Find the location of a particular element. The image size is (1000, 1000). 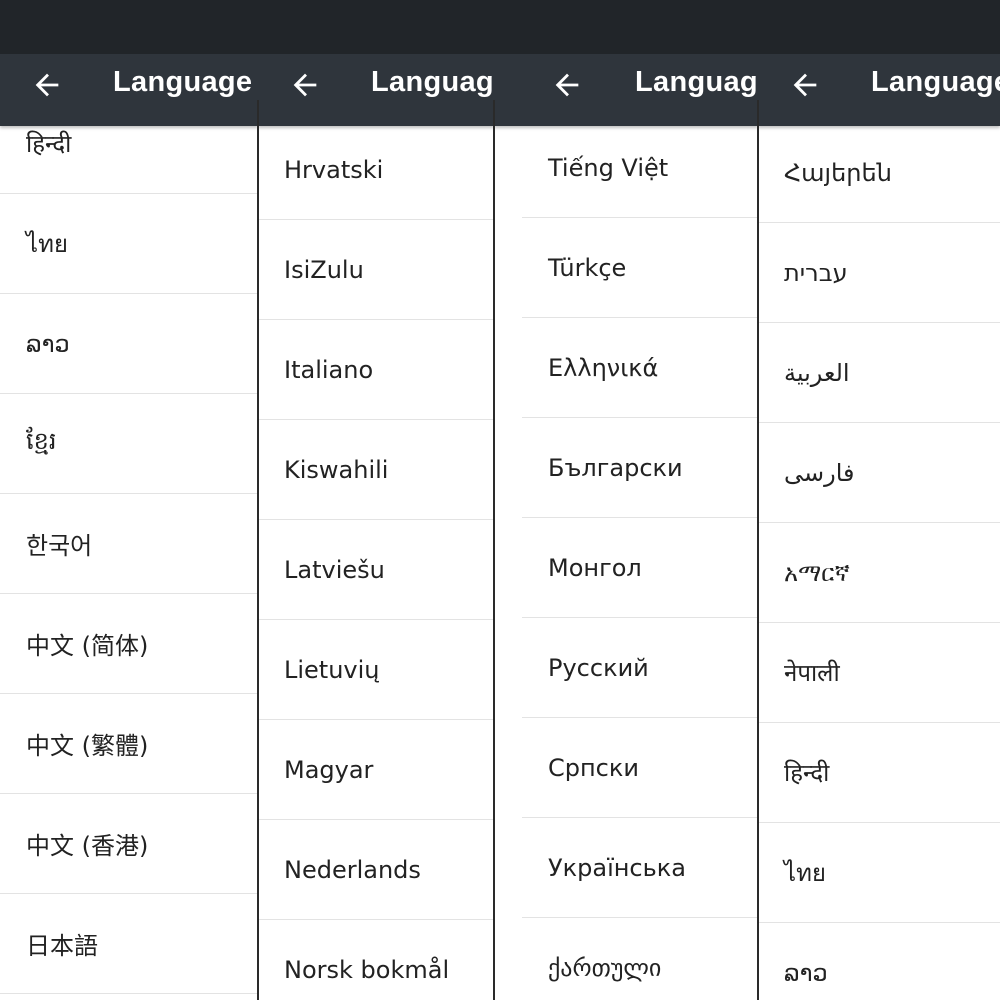

language-option: 中文 (香港) is located at coordinates (129, 844).